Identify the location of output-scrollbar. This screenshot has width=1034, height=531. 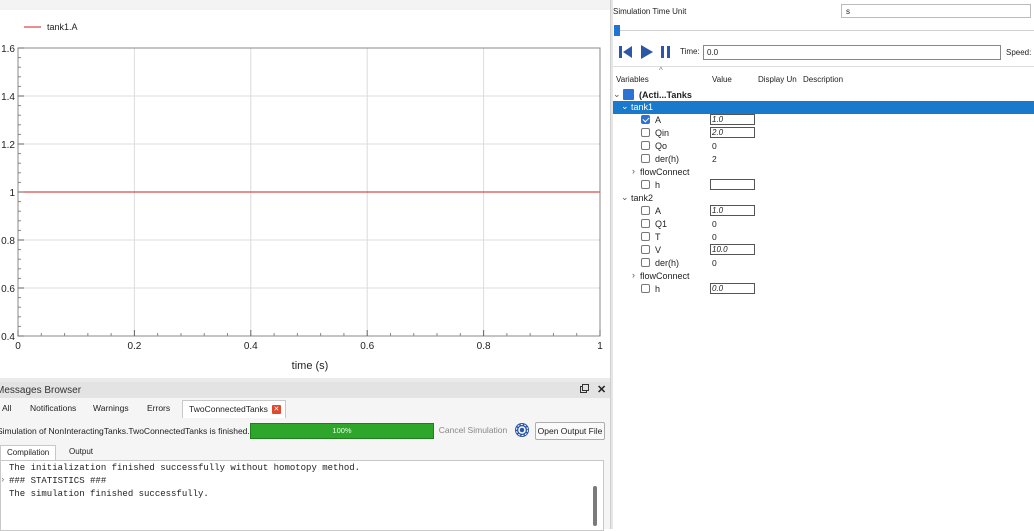
(595, 506).